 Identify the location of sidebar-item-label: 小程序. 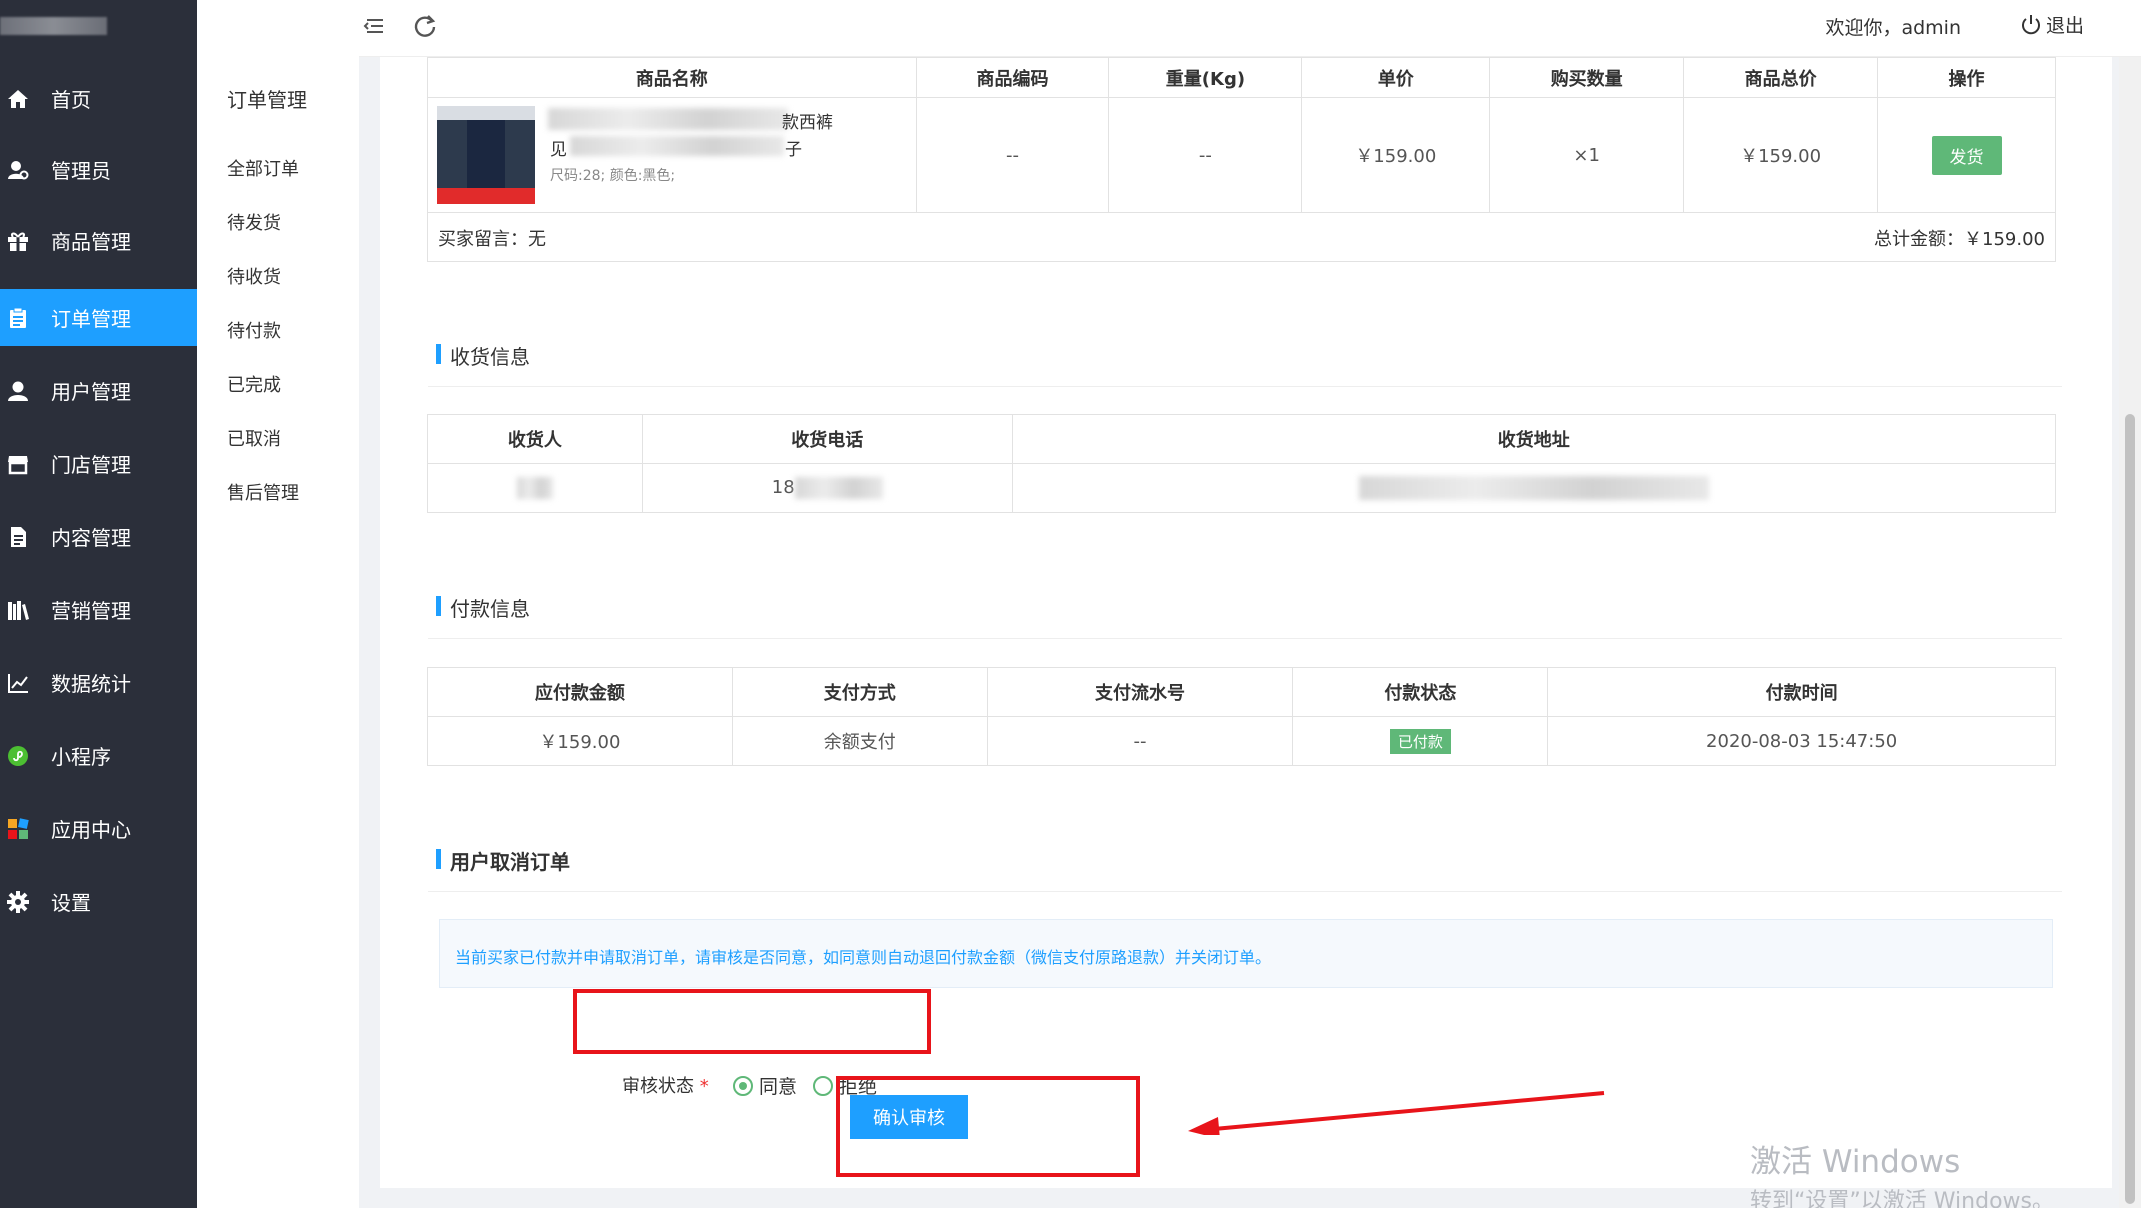
(81, 757).